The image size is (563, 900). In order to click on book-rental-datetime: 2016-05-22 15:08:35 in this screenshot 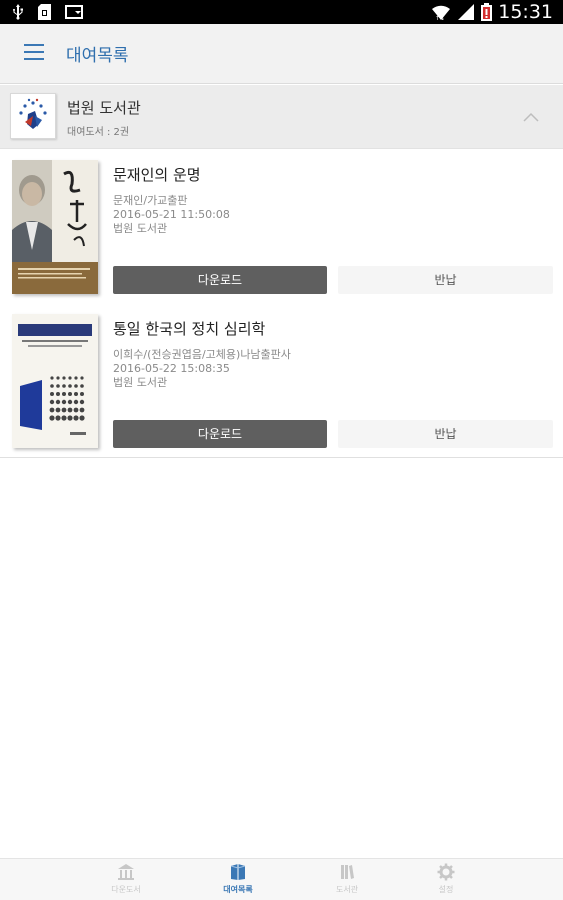, I will do `click(171, 368)`.